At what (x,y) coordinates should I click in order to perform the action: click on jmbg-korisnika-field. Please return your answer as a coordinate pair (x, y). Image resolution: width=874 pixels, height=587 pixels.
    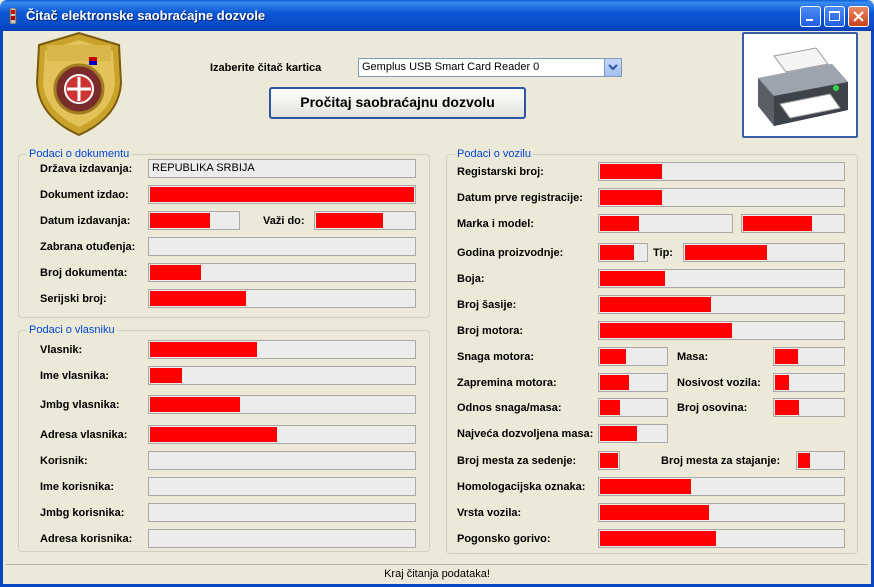
    Looking at the image, I should click on (282, 512).